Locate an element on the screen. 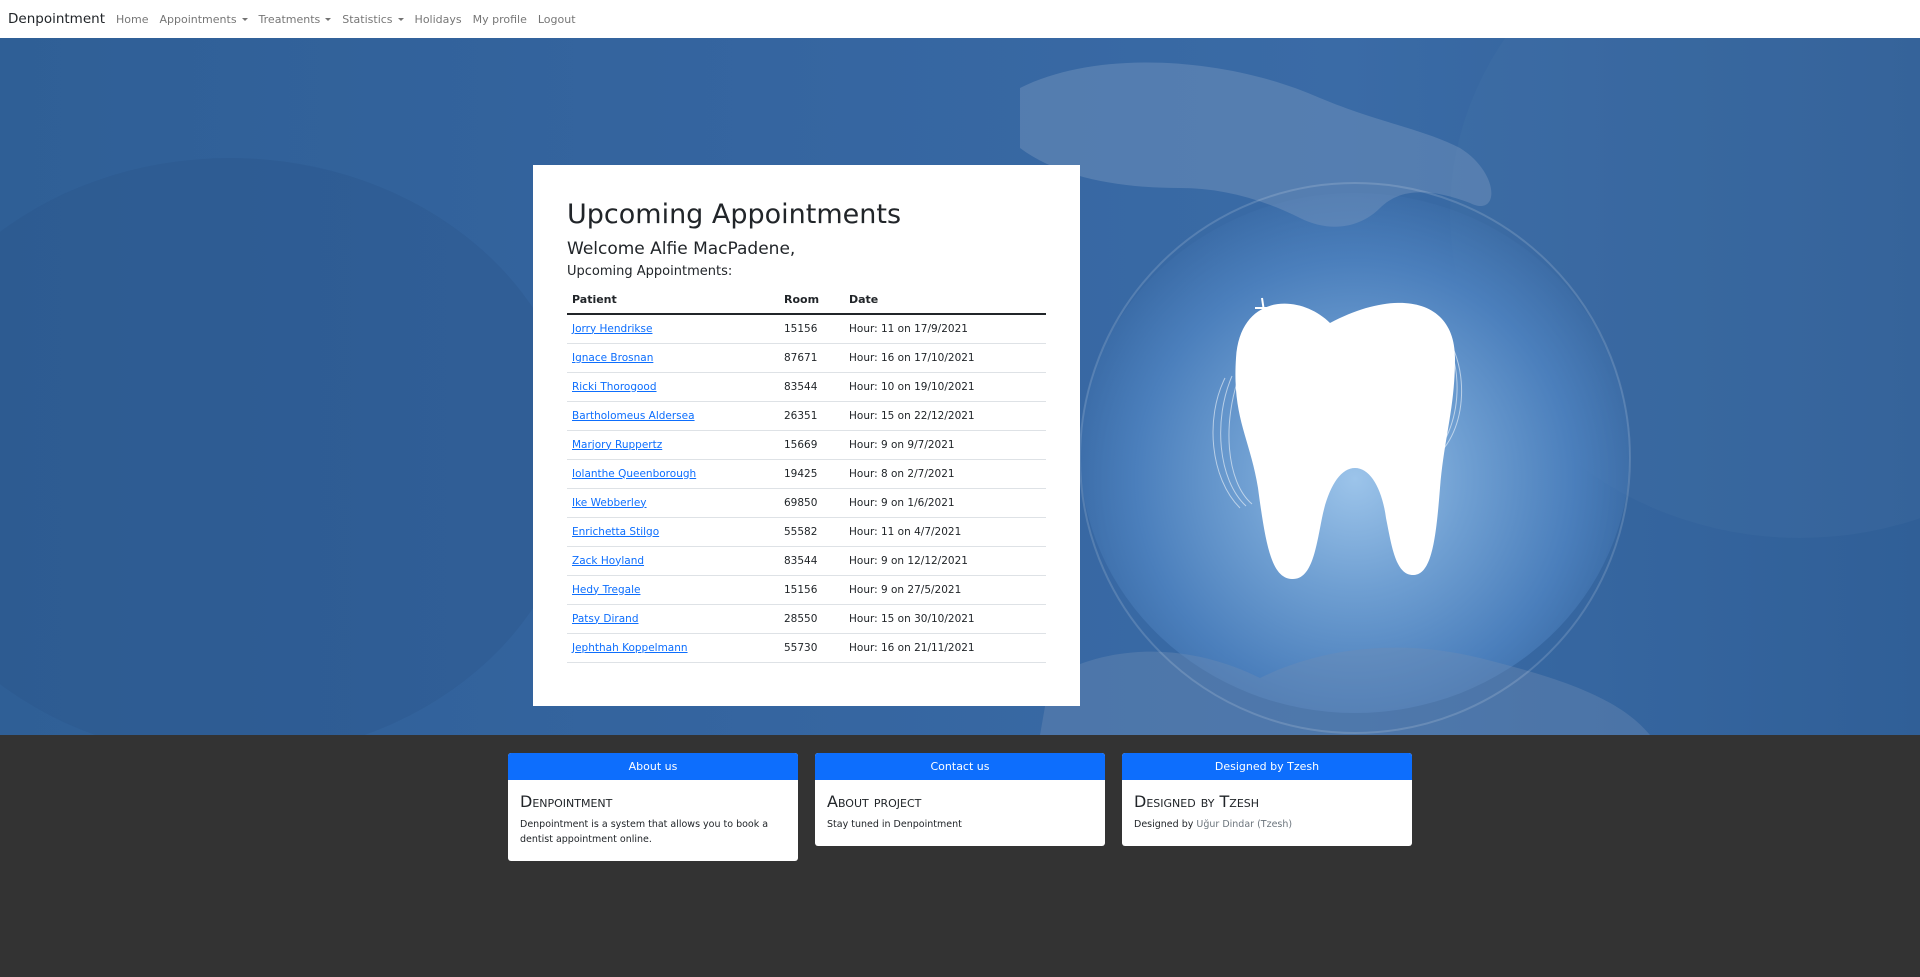 This screenshot has width=1920, height=977. date-cell: Hour: 9 on 1/6/2021 is located at coordinates (945, 503).